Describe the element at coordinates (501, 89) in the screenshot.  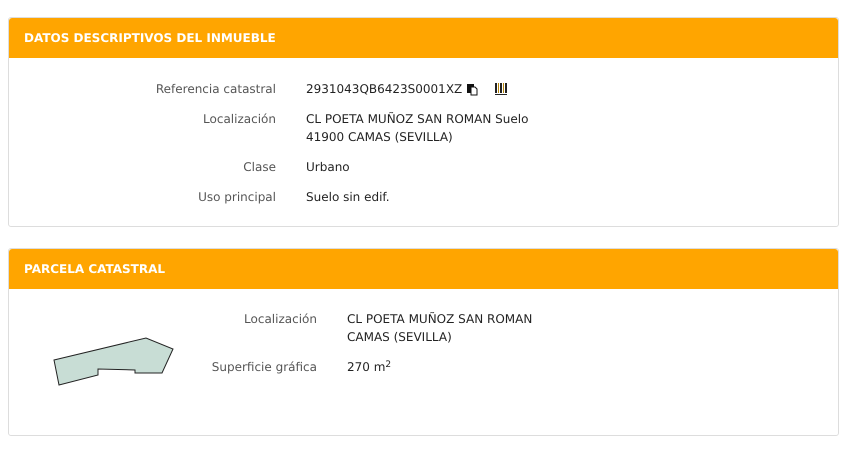
I see `barcode-icon` at that location.